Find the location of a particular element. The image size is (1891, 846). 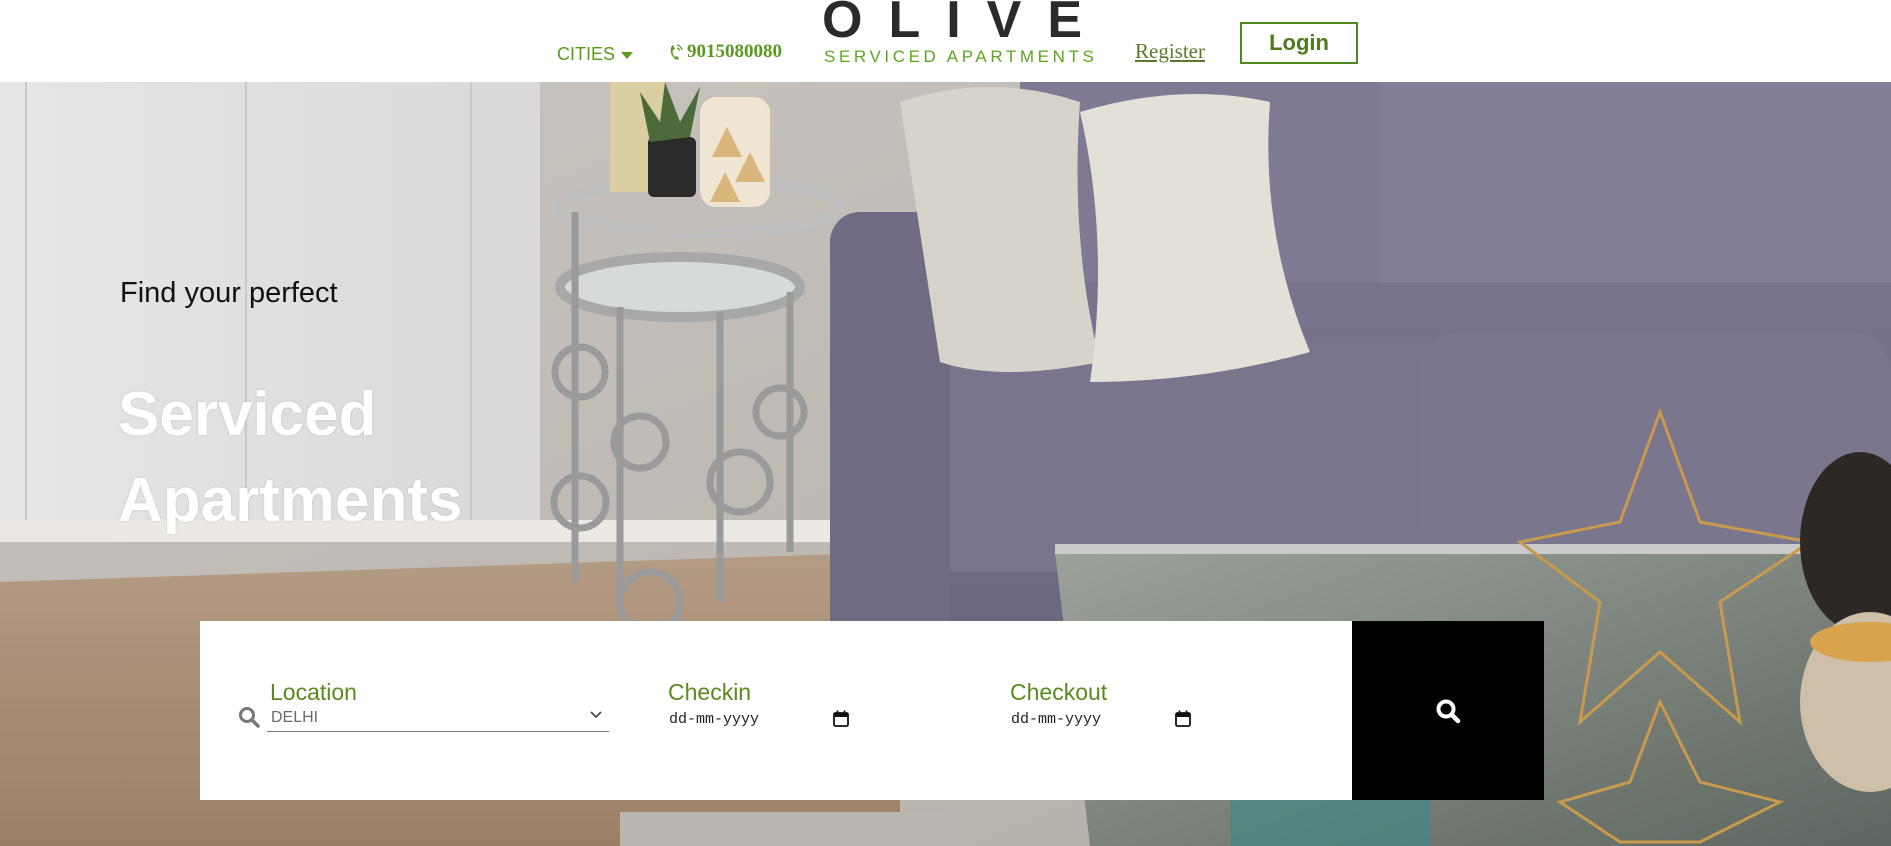

phone-link: 9015080080 is located at coordinates (724, 52).